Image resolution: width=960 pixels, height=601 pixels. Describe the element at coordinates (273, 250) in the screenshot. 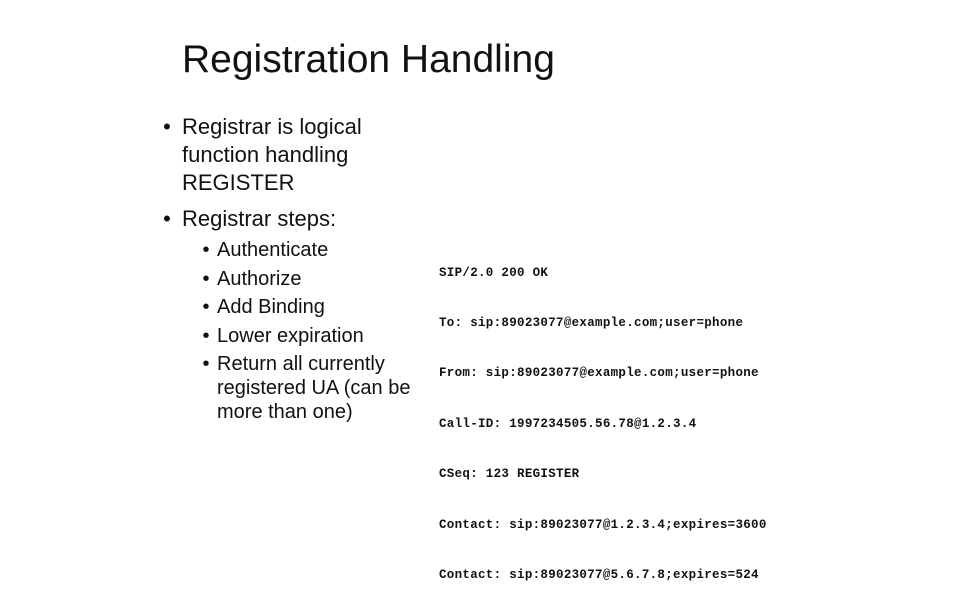

I see `step-text: Authenticate` at that location.